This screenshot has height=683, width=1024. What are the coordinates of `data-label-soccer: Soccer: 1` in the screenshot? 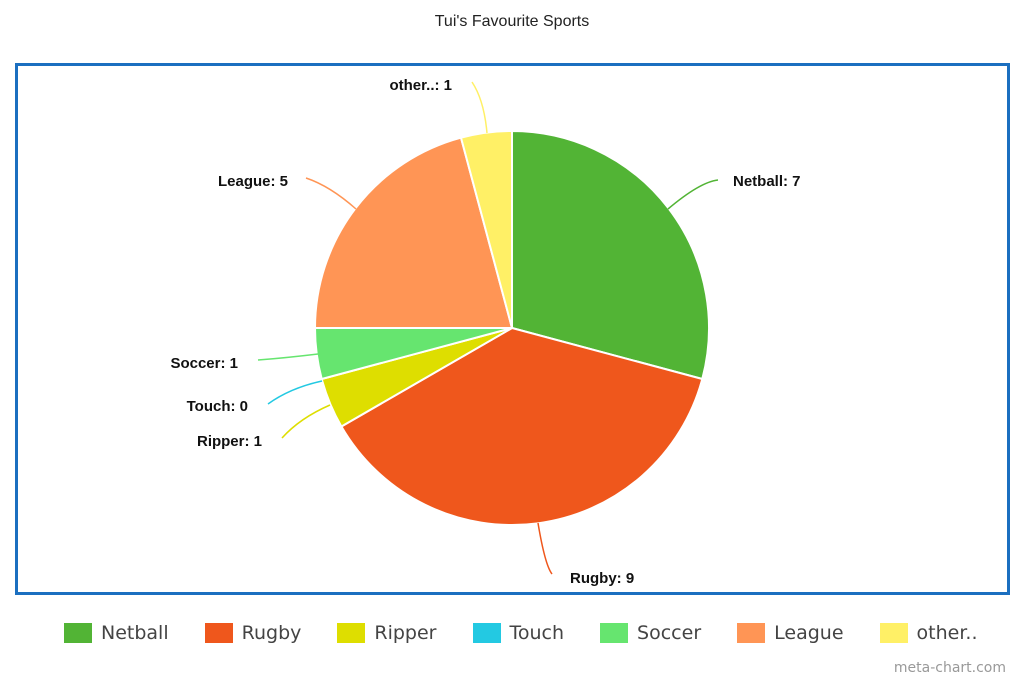 It's located at (204, 363).